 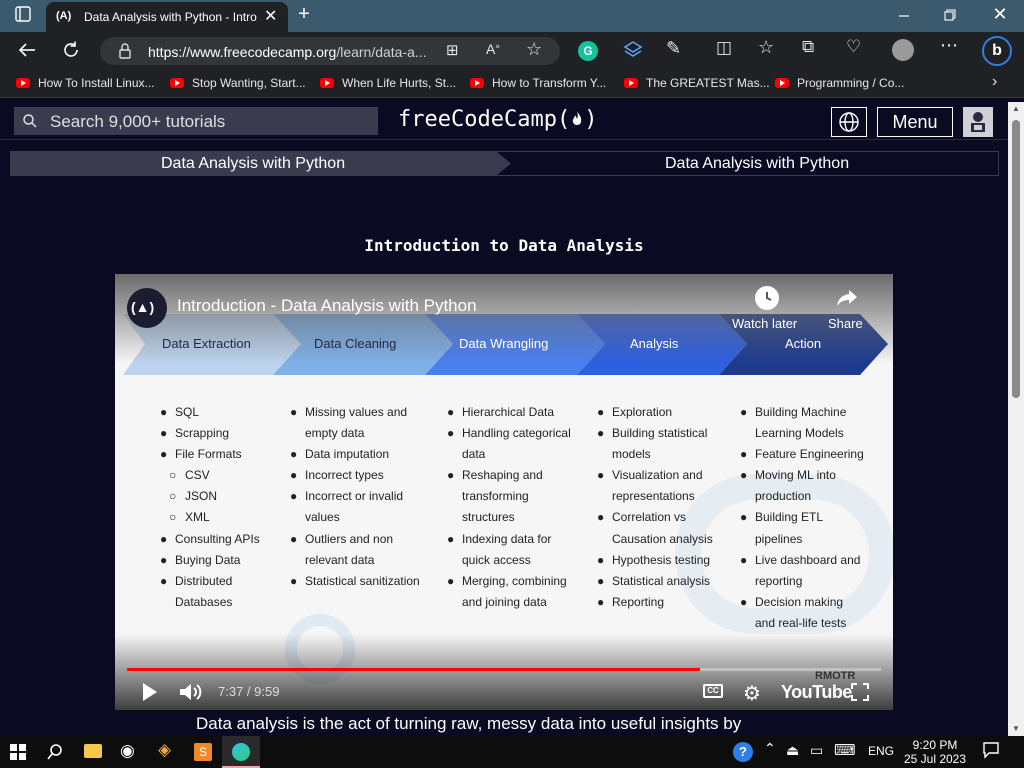 I want to click on clock-icon, so click(x=767, y=298).